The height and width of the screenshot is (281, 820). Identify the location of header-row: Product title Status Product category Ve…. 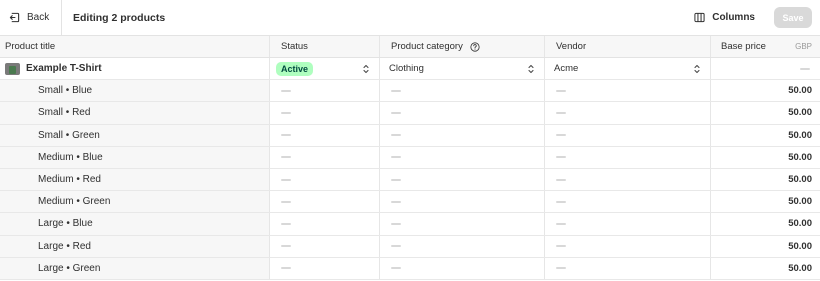
(410, 47).